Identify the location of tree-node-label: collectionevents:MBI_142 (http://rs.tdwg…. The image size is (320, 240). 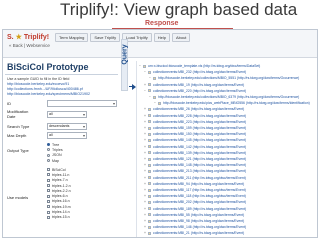
(199, 147).